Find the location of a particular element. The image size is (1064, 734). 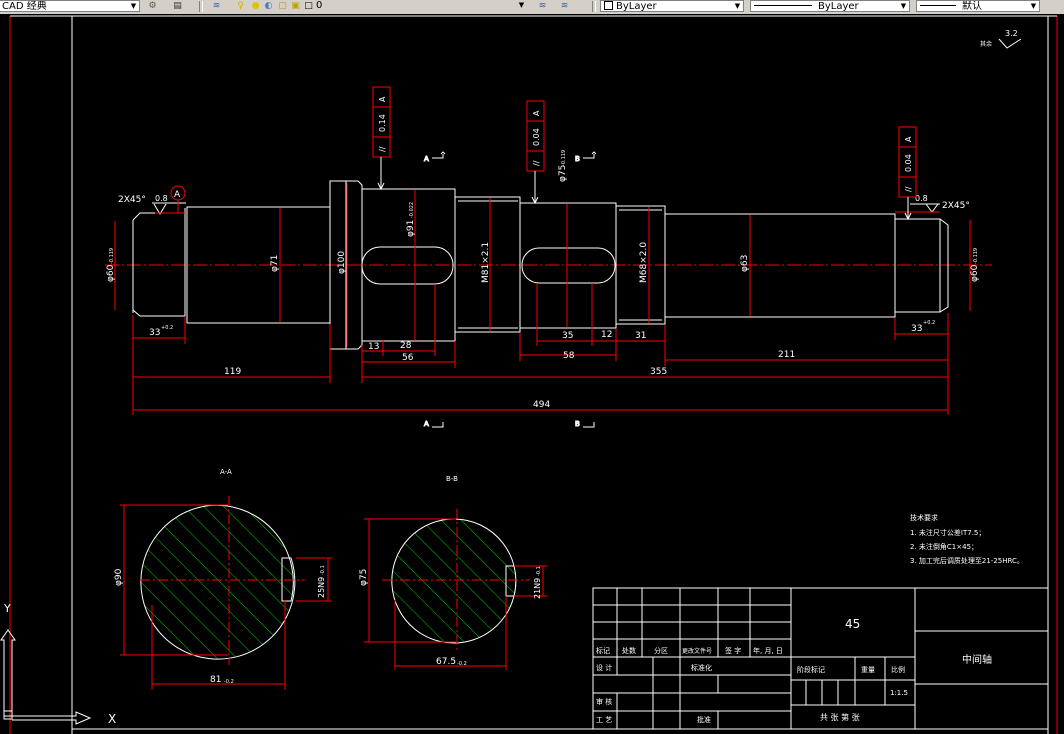

hdr-date: 年, 月, 日 is located at coordinates (768, 650).